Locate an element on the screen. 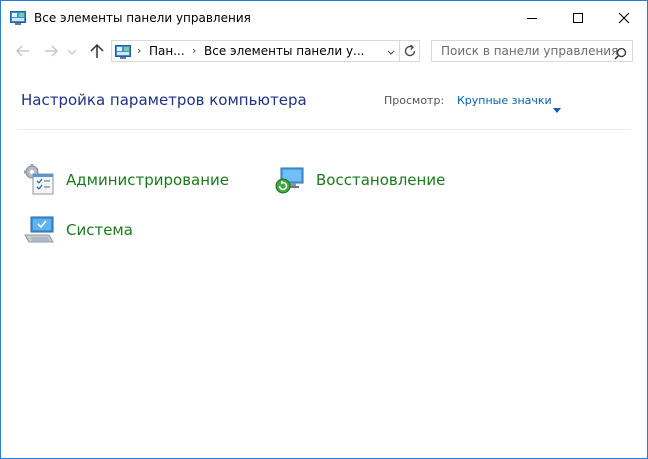 The width and height of the screenshot is (648, 459). refresh-button is located at coordinates (409, 51).